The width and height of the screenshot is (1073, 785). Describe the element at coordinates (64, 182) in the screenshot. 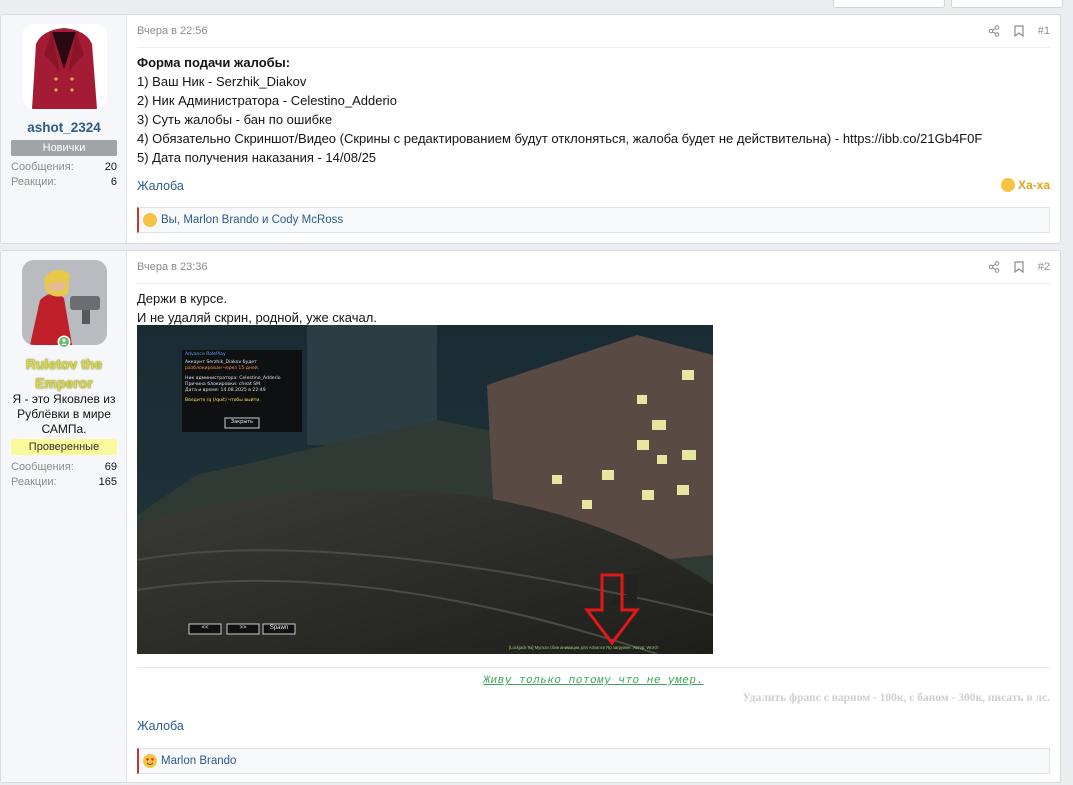

I see `stat-reactions: Реакции: 6` at that location.